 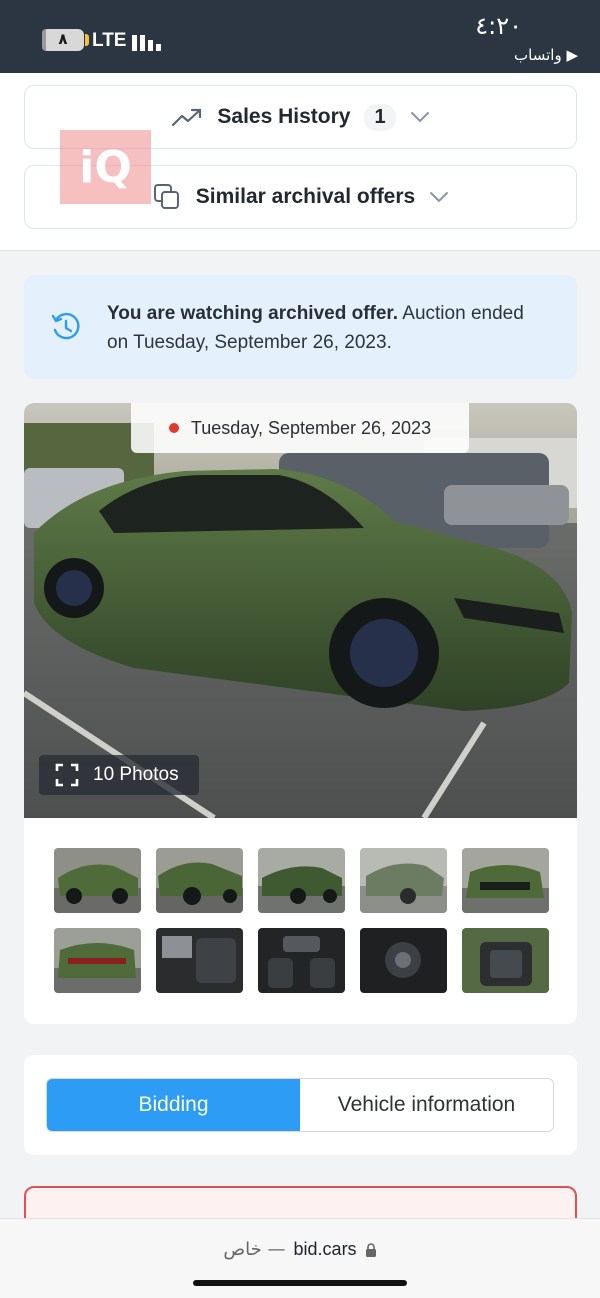 What do you see at coordinates (65, 326) in the screenshot?
I see `history-icon` at bounding box center [65, 326].